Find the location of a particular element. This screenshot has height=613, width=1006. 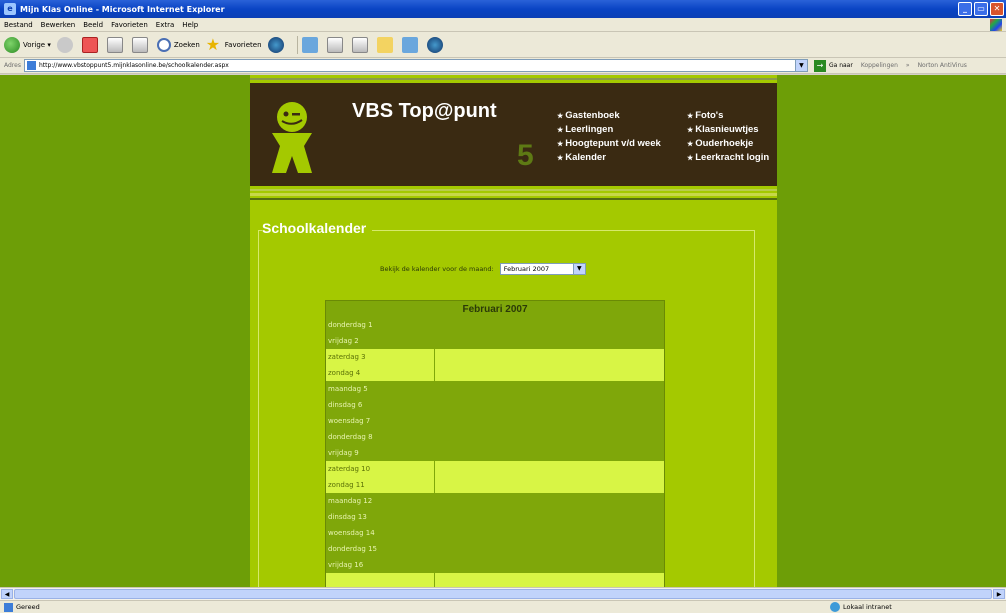

calendar-row: vrijdag 9 is located at coordinates (495, 453).